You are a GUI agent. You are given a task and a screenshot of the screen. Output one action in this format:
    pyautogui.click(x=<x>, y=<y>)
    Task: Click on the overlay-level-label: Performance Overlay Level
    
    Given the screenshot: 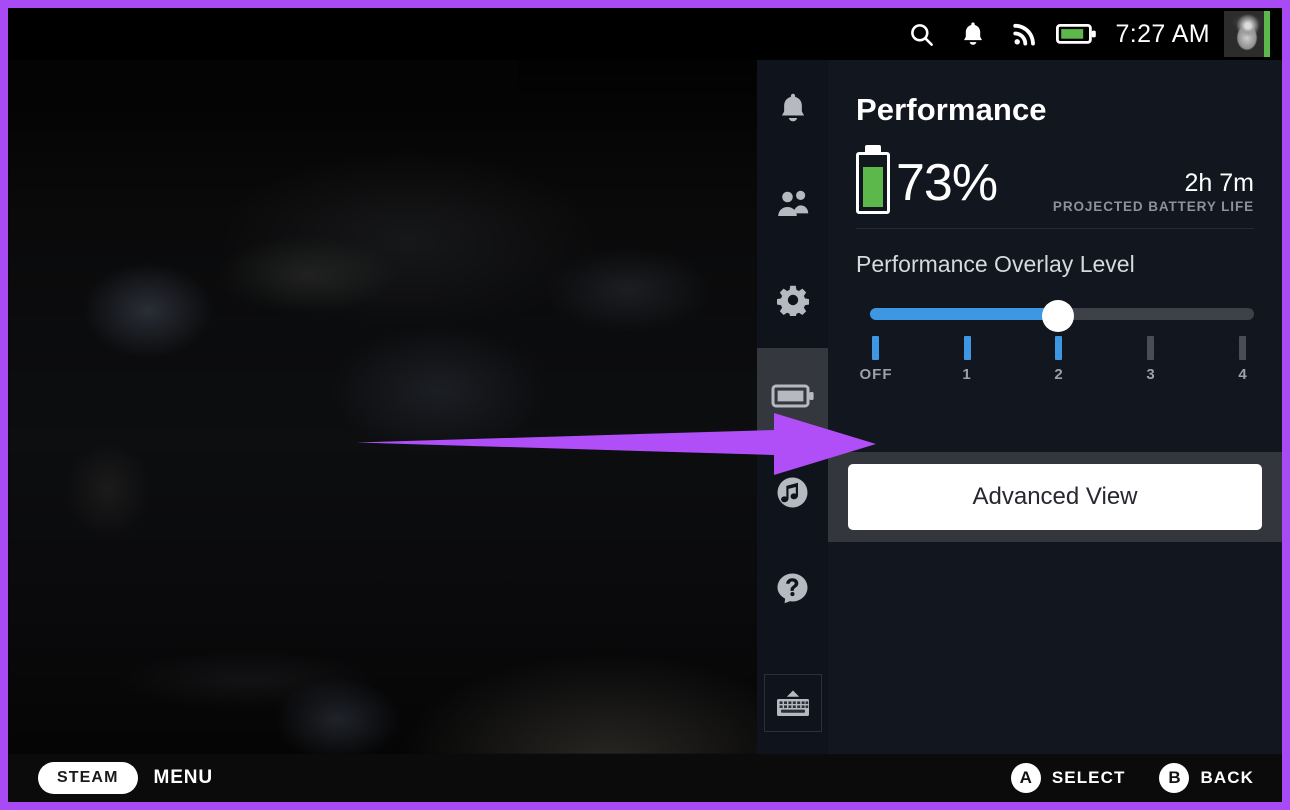 What is the action you would take?
    pyautogui.click(x=995, y=264)
    